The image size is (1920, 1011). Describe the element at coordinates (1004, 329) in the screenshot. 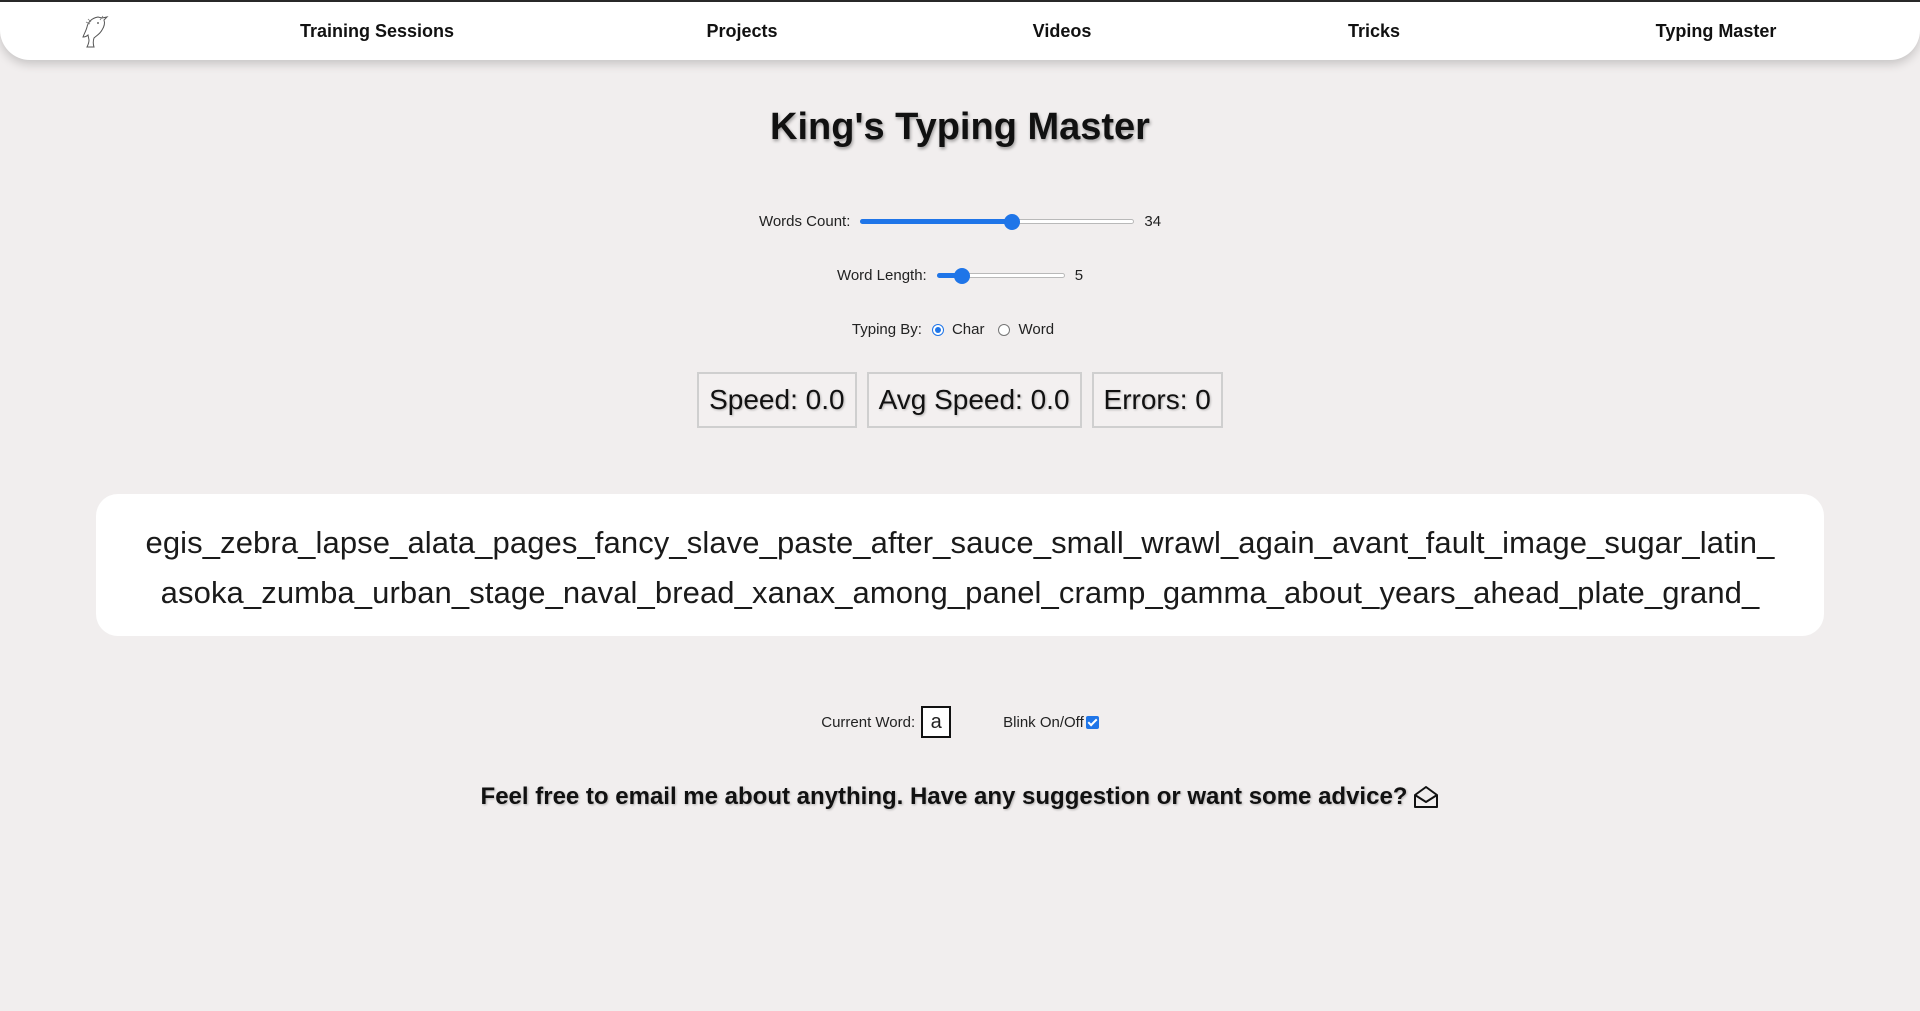

I see `radio-word` at that location.